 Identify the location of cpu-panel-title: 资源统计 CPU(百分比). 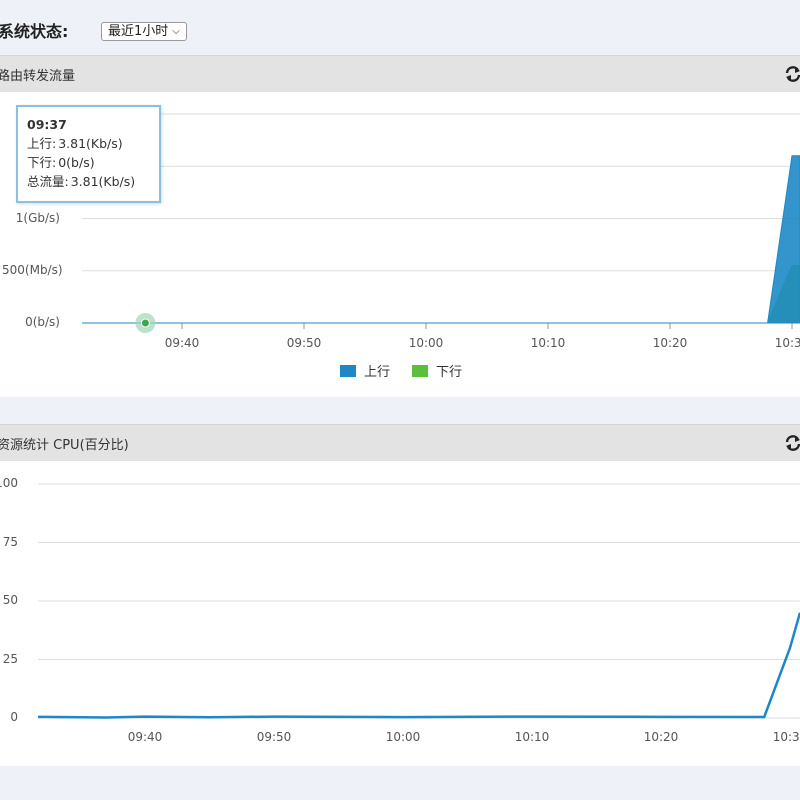
(64, 445).